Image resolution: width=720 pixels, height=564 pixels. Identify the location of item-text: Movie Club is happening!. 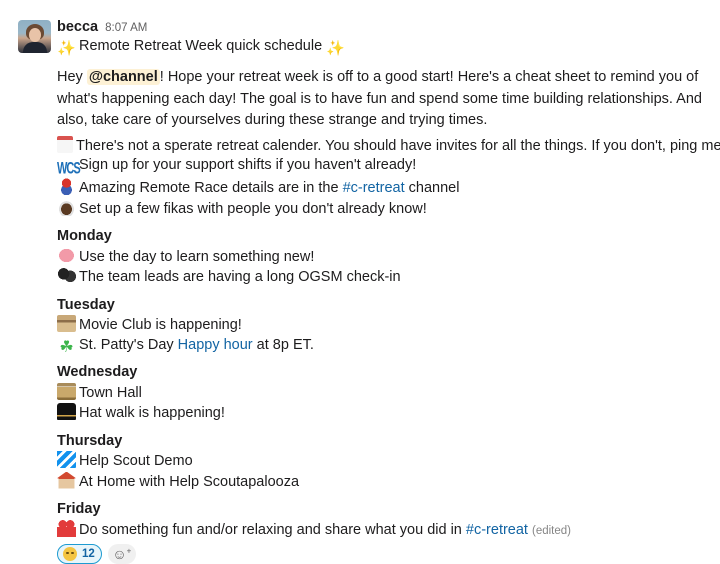
(160, 325).